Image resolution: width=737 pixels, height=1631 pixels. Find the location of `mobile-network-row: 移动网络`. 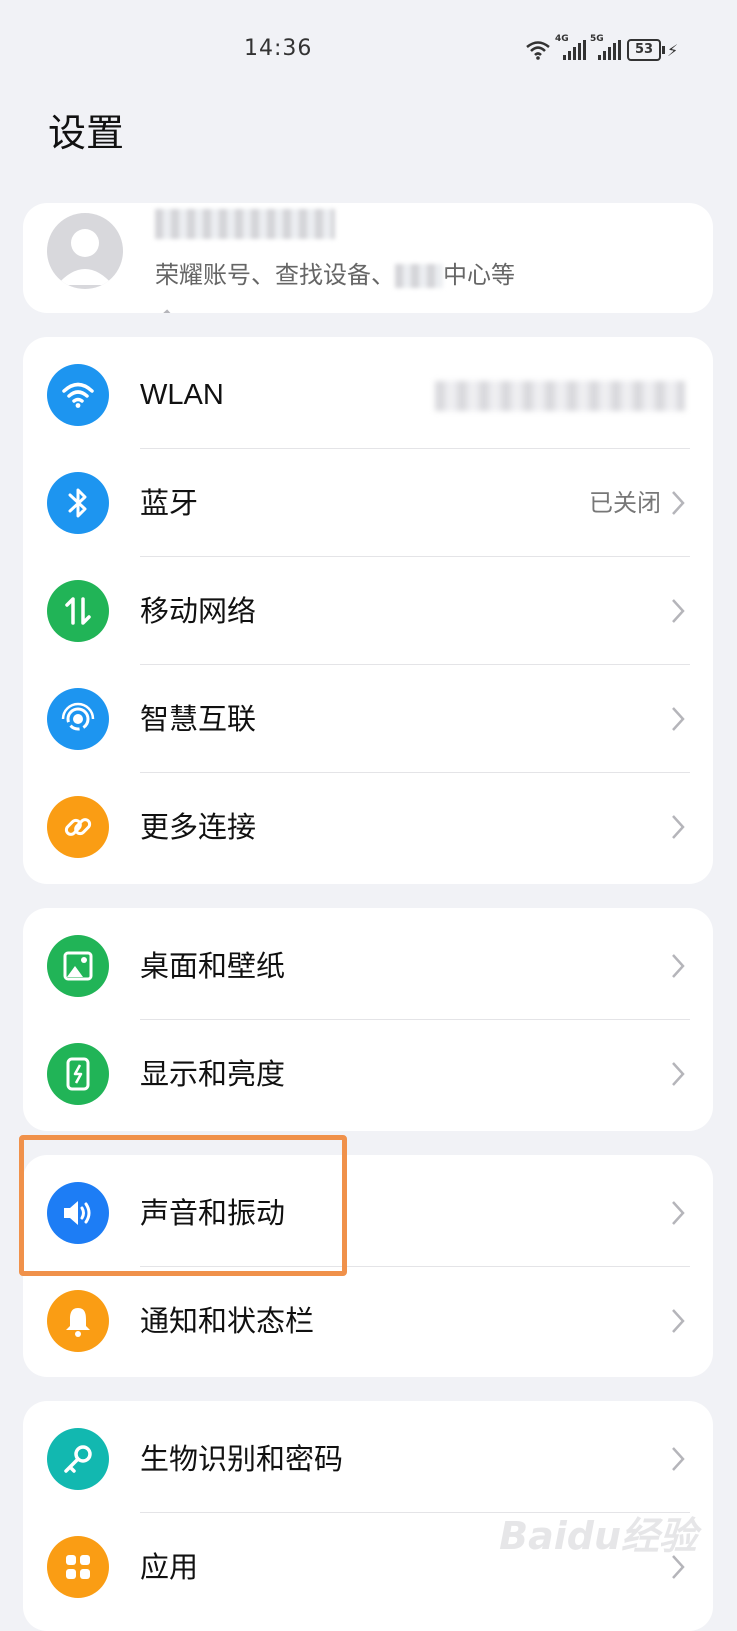

mobile-network-row: 移动网络 is located at coordinates (368, 611).